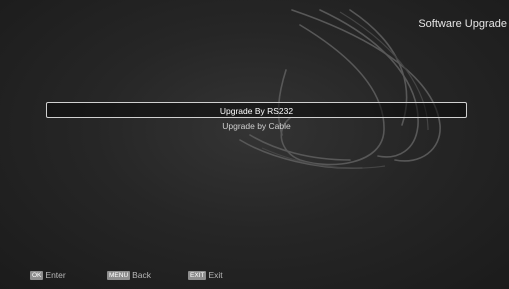 Image resolution: width=509 pixels, height=289 pixels. What do you see at coordinates (254, 276) in the screenshot?
I see `footer-hint-bar: OK Enter MENU Back EXIT Exit` at bounding box center [254, 276].